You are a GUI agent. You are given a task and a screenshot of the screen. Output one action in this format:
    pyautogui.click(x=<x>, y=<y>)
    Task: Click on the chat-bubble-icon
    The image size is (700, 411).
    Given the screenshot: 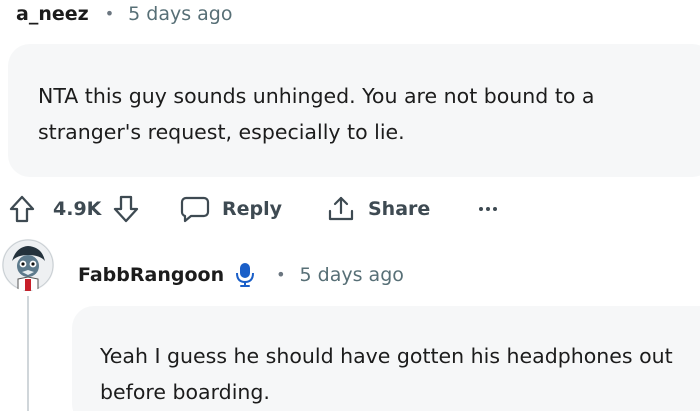 What is the action you would take?
    pyautogui.click(x=195, y=209)
    